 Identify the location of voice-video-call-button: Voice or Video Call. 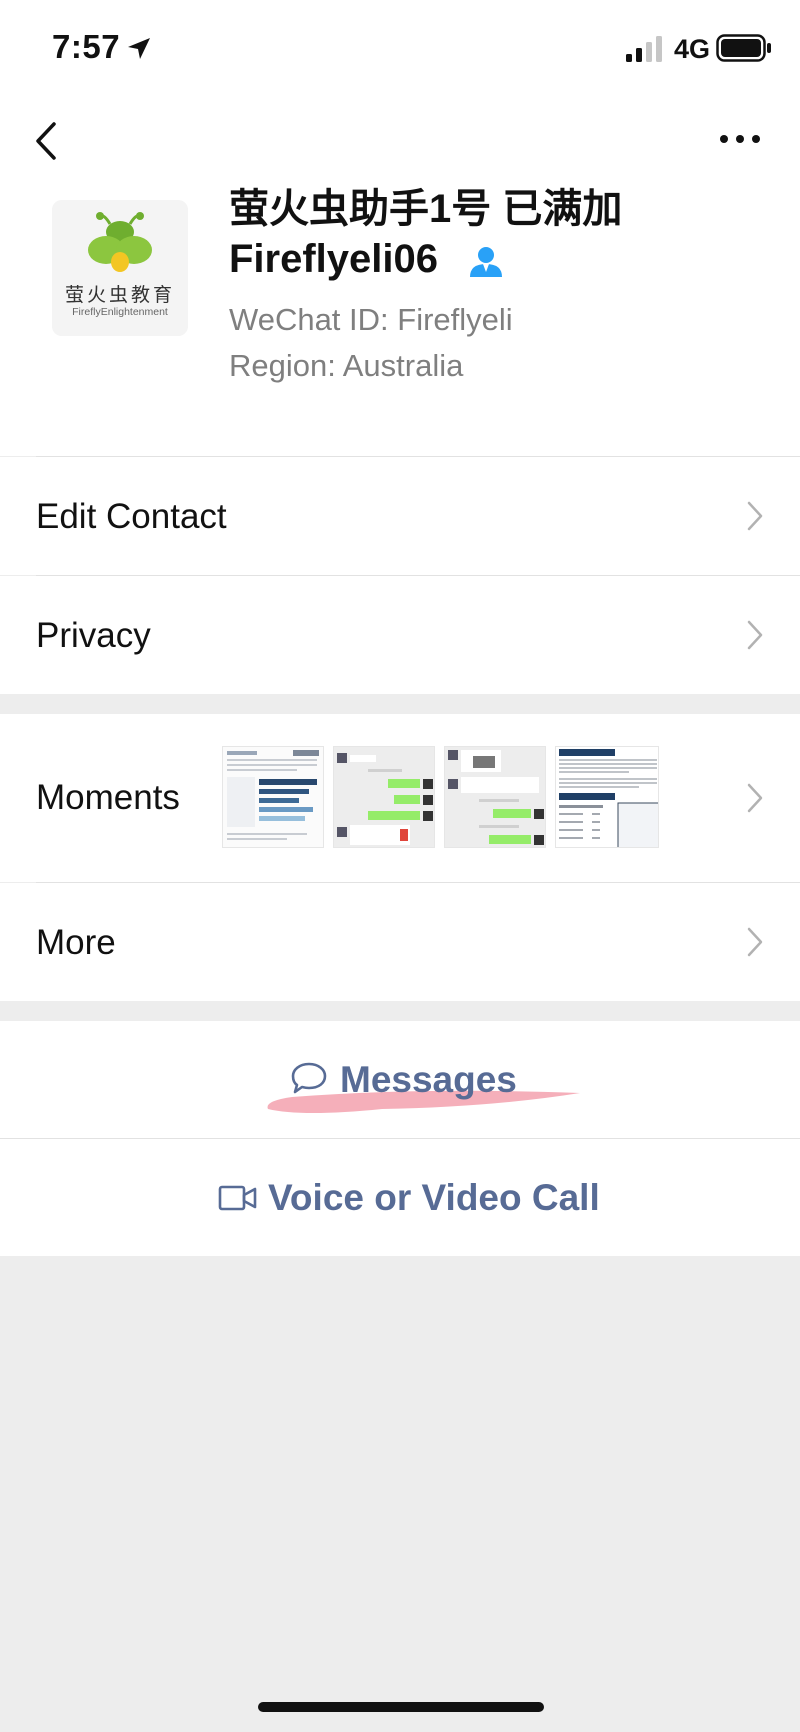
(400, 1197).